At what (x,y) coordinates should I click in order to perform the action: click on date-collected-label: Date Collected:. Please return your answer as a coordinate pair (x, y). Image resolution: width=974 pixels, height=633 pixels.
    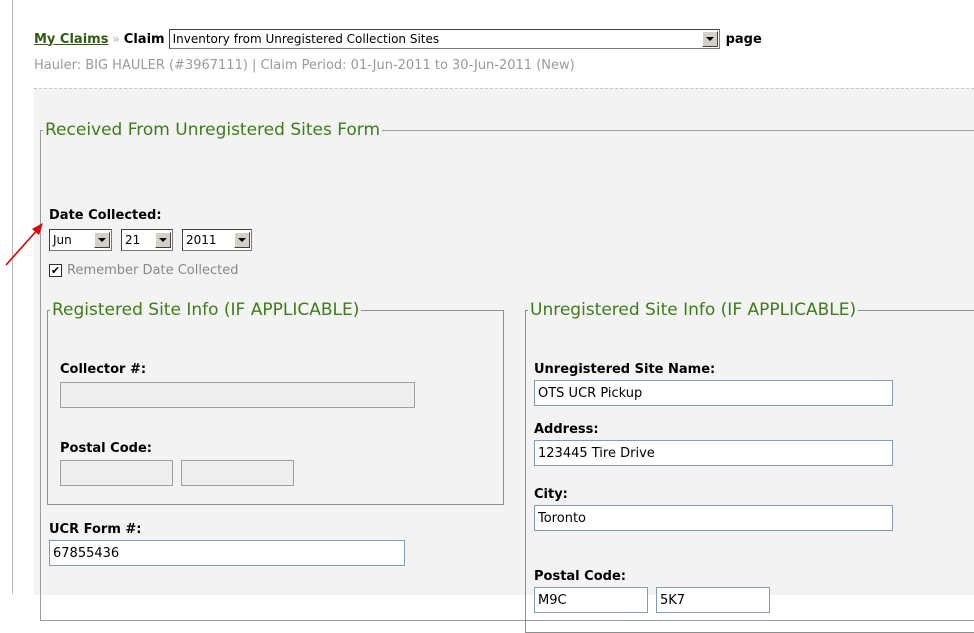
    Looking at the image, I should click on (105, 215).